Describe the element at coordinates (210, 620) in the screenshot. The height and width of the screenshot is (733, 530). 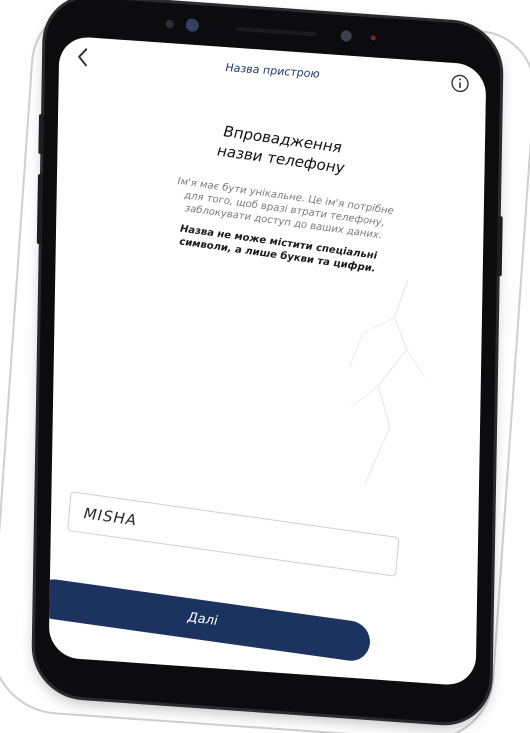
I see `next-button: Далі` at that location.